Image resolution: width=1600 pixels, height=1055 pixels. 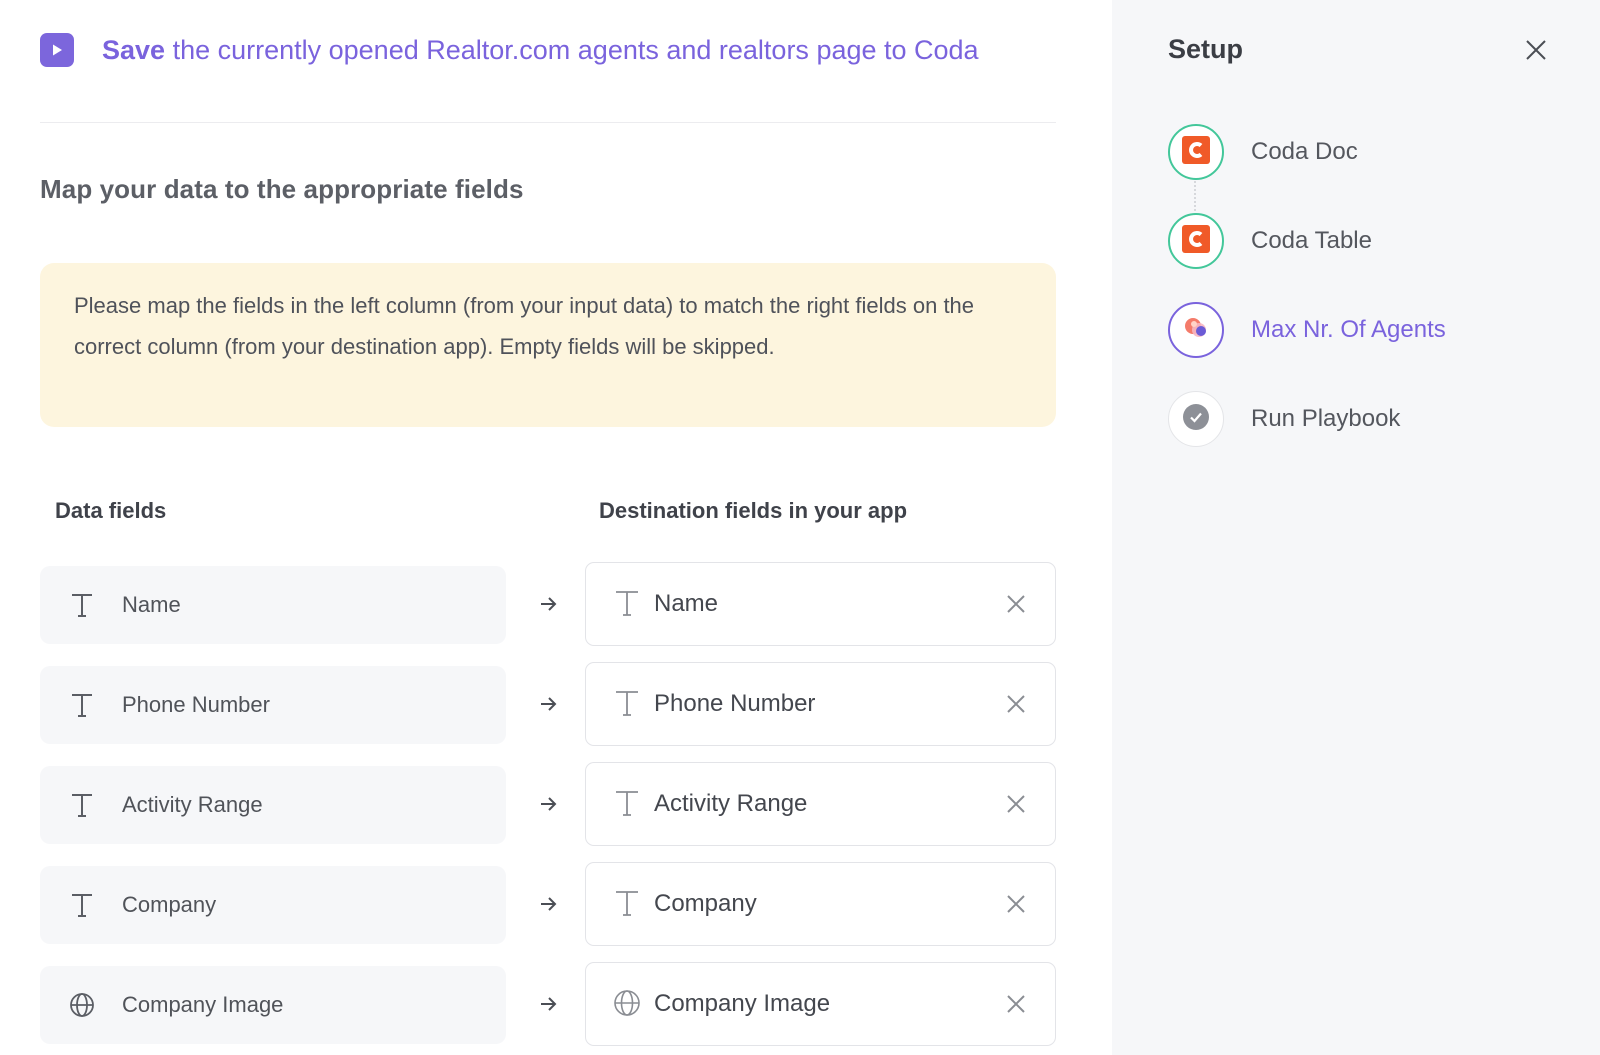 What do you see at coordinates (820, 704) in the screenshot?
I see `destination-field: Phone Number` at bounding box center [820, 704].